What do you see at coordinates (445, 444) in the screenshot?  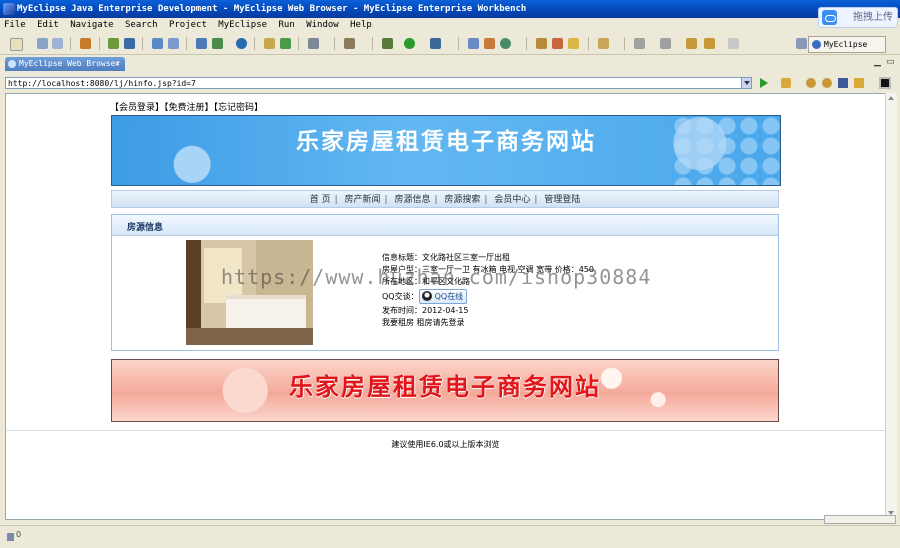 I see `footer-text: 建议使用IE6.0或以上版本浏览` at bounding box center [445, 444].